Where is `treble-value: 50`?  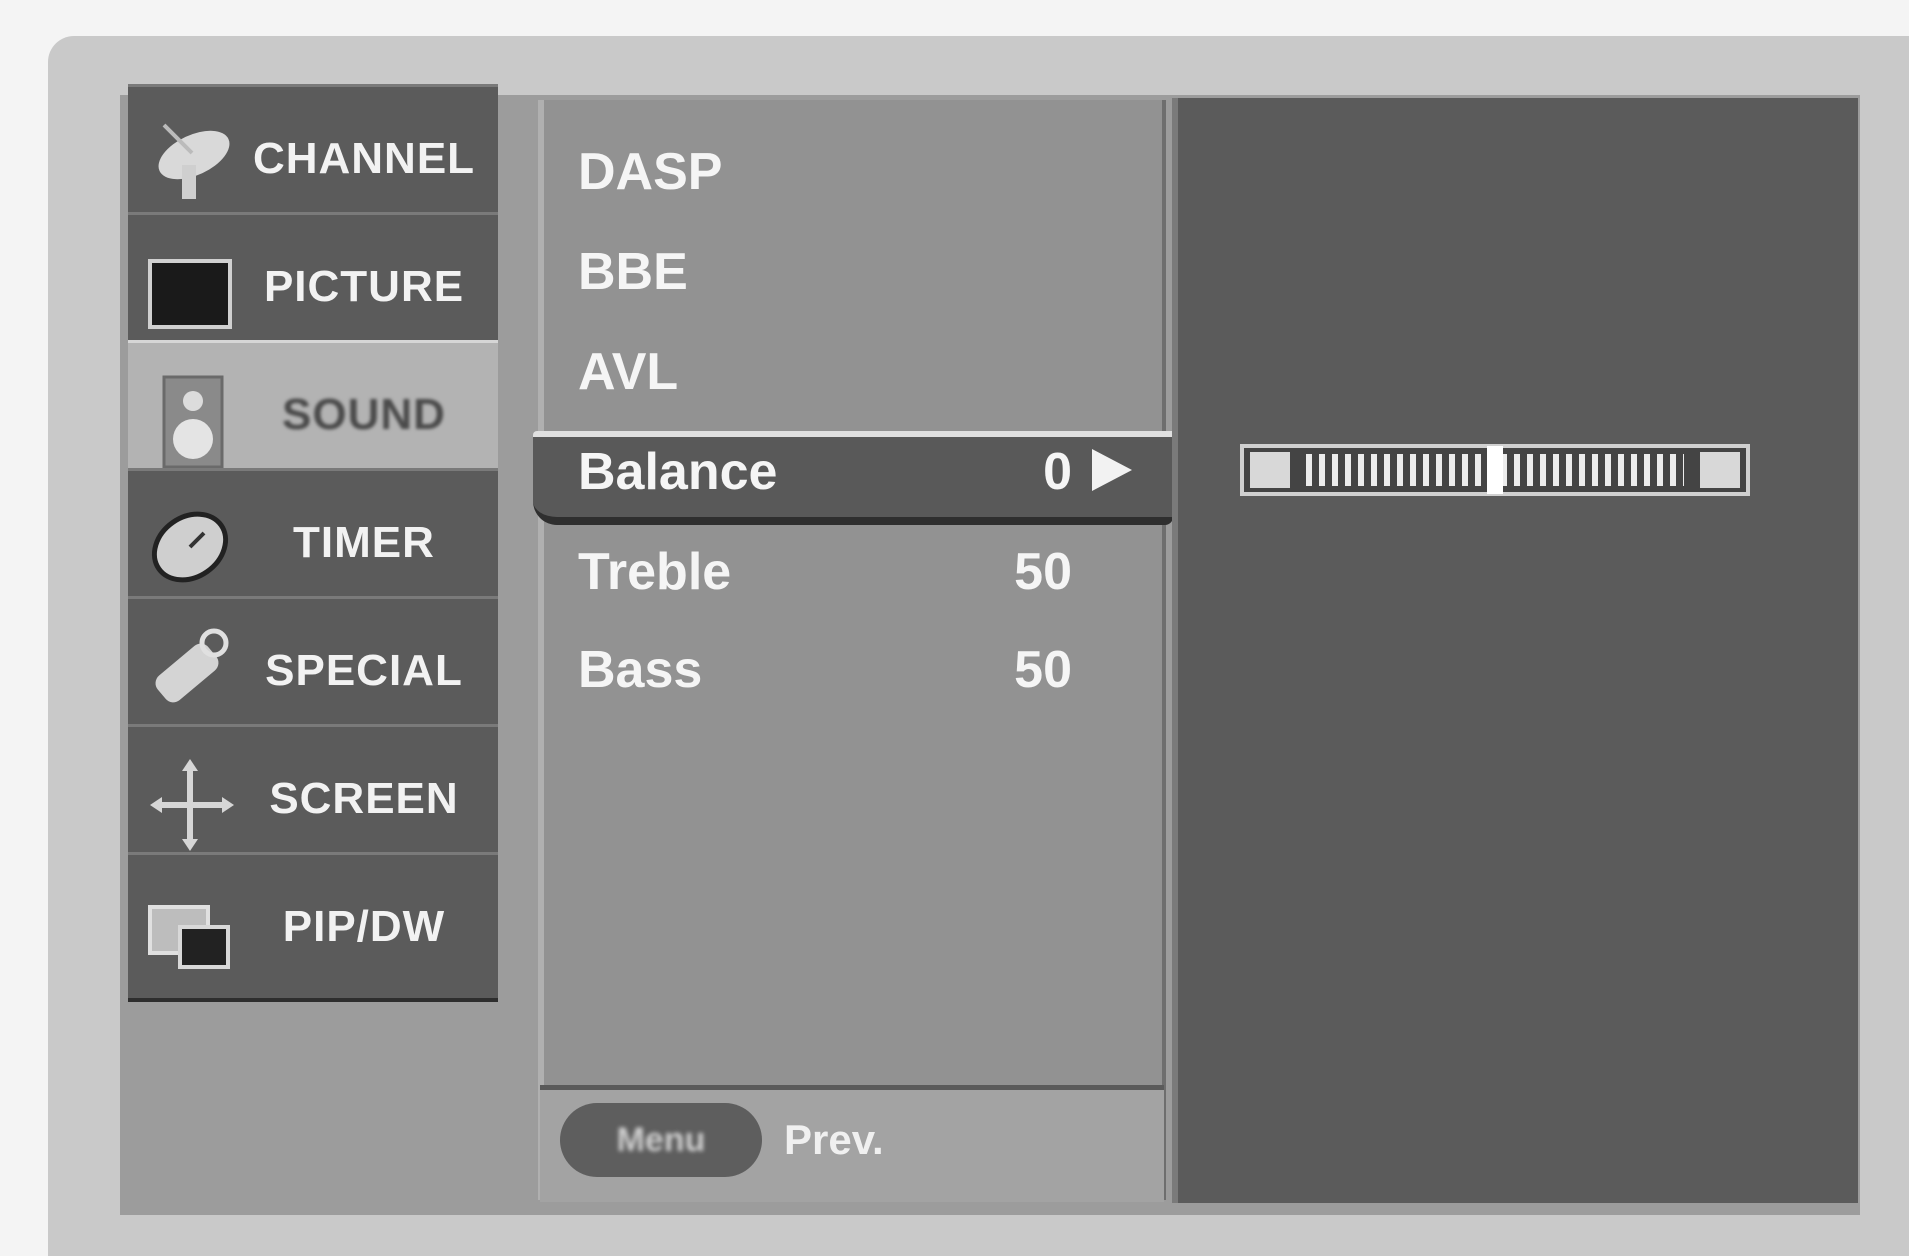
treble-value: 50 is located at coordinates (1043, 572).